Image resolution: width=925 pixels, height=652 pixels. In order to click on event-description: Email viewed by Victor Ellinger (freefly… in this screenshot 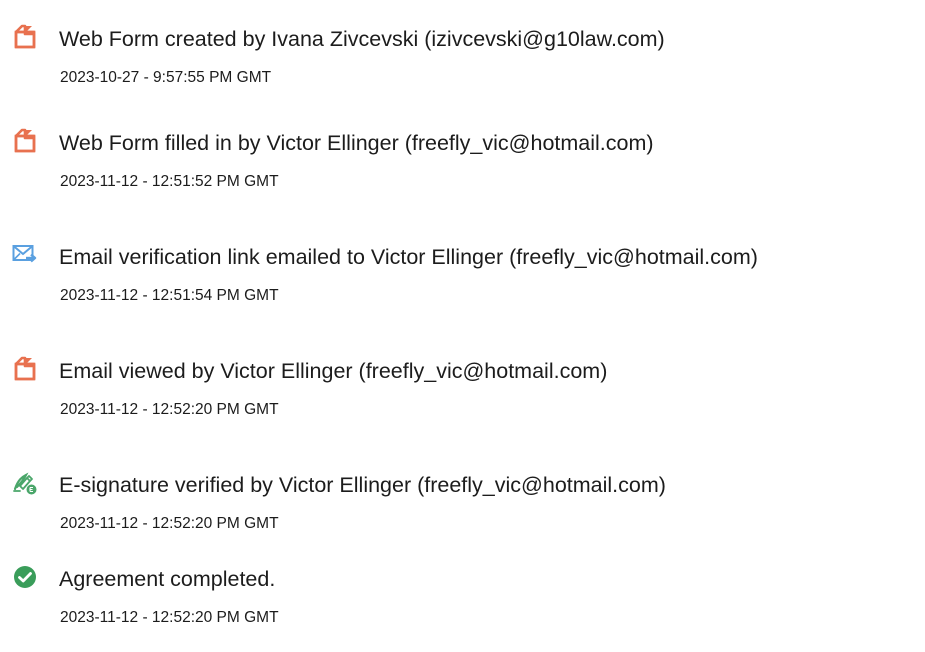, I will do `click(333, 371)`.